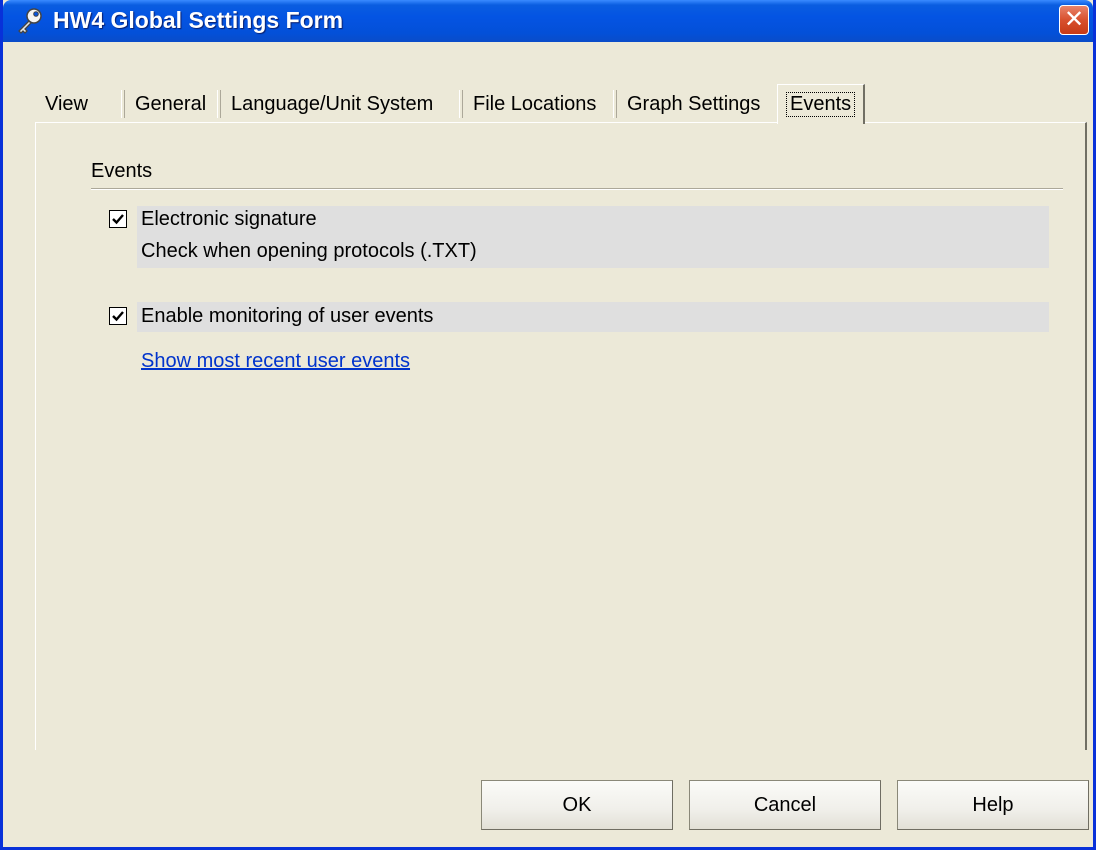  What do you see at coordinates (548, 21) in the screenshot?
I see `title-bar: HW4 Global Settings Form ✕` at bounding box center [548, 21].